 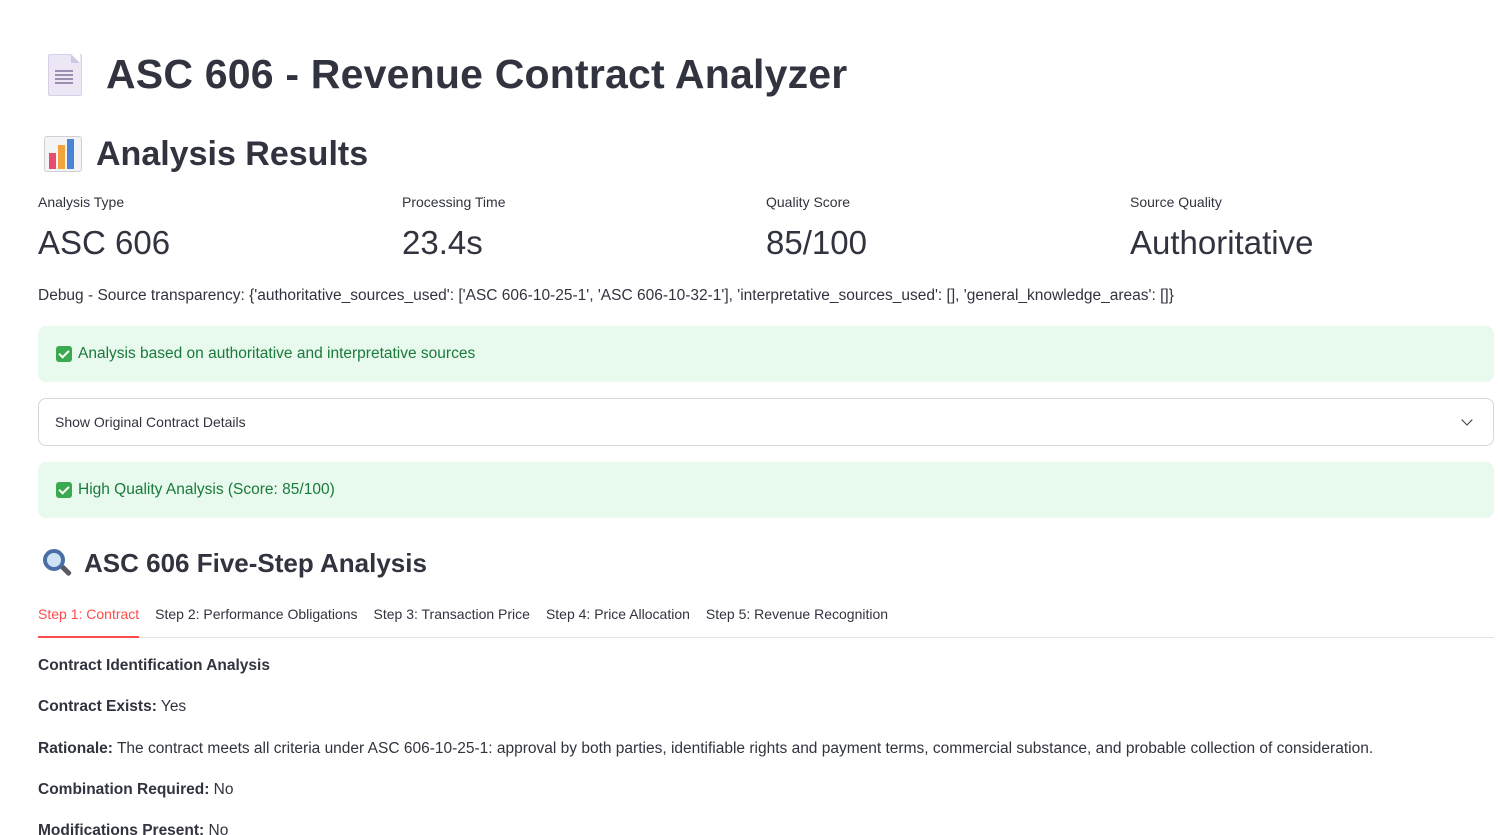 What do you see at coordinates (1467, 420) in the screenshot?
I see `chevron-down-icon` at bounding box center [1467, 420].